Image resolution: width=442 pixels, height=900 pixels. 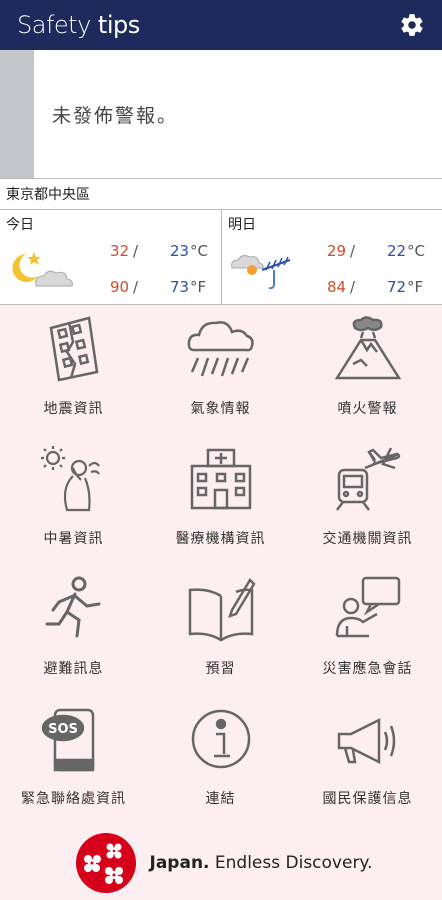 What do you see at coordinates (415, 287) in the screenshot?
I see `tomorrow-unit-f: °F` at bounding box center [415, 287].